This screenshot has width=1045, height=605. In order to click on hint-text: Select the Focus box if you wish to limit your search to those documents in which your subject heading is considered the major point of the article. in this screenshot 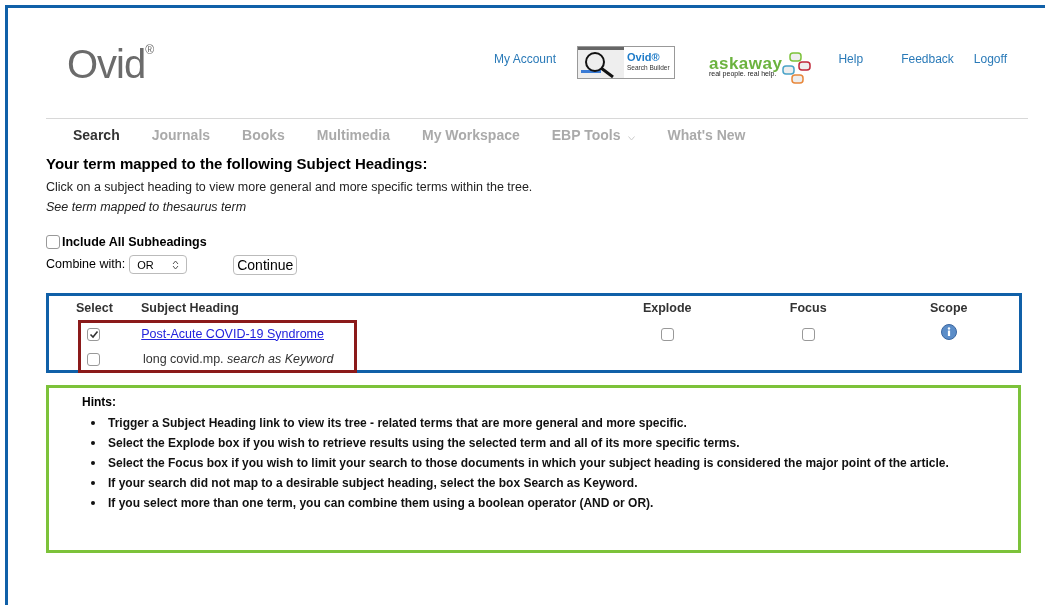, I will do `click(528, 463)`.